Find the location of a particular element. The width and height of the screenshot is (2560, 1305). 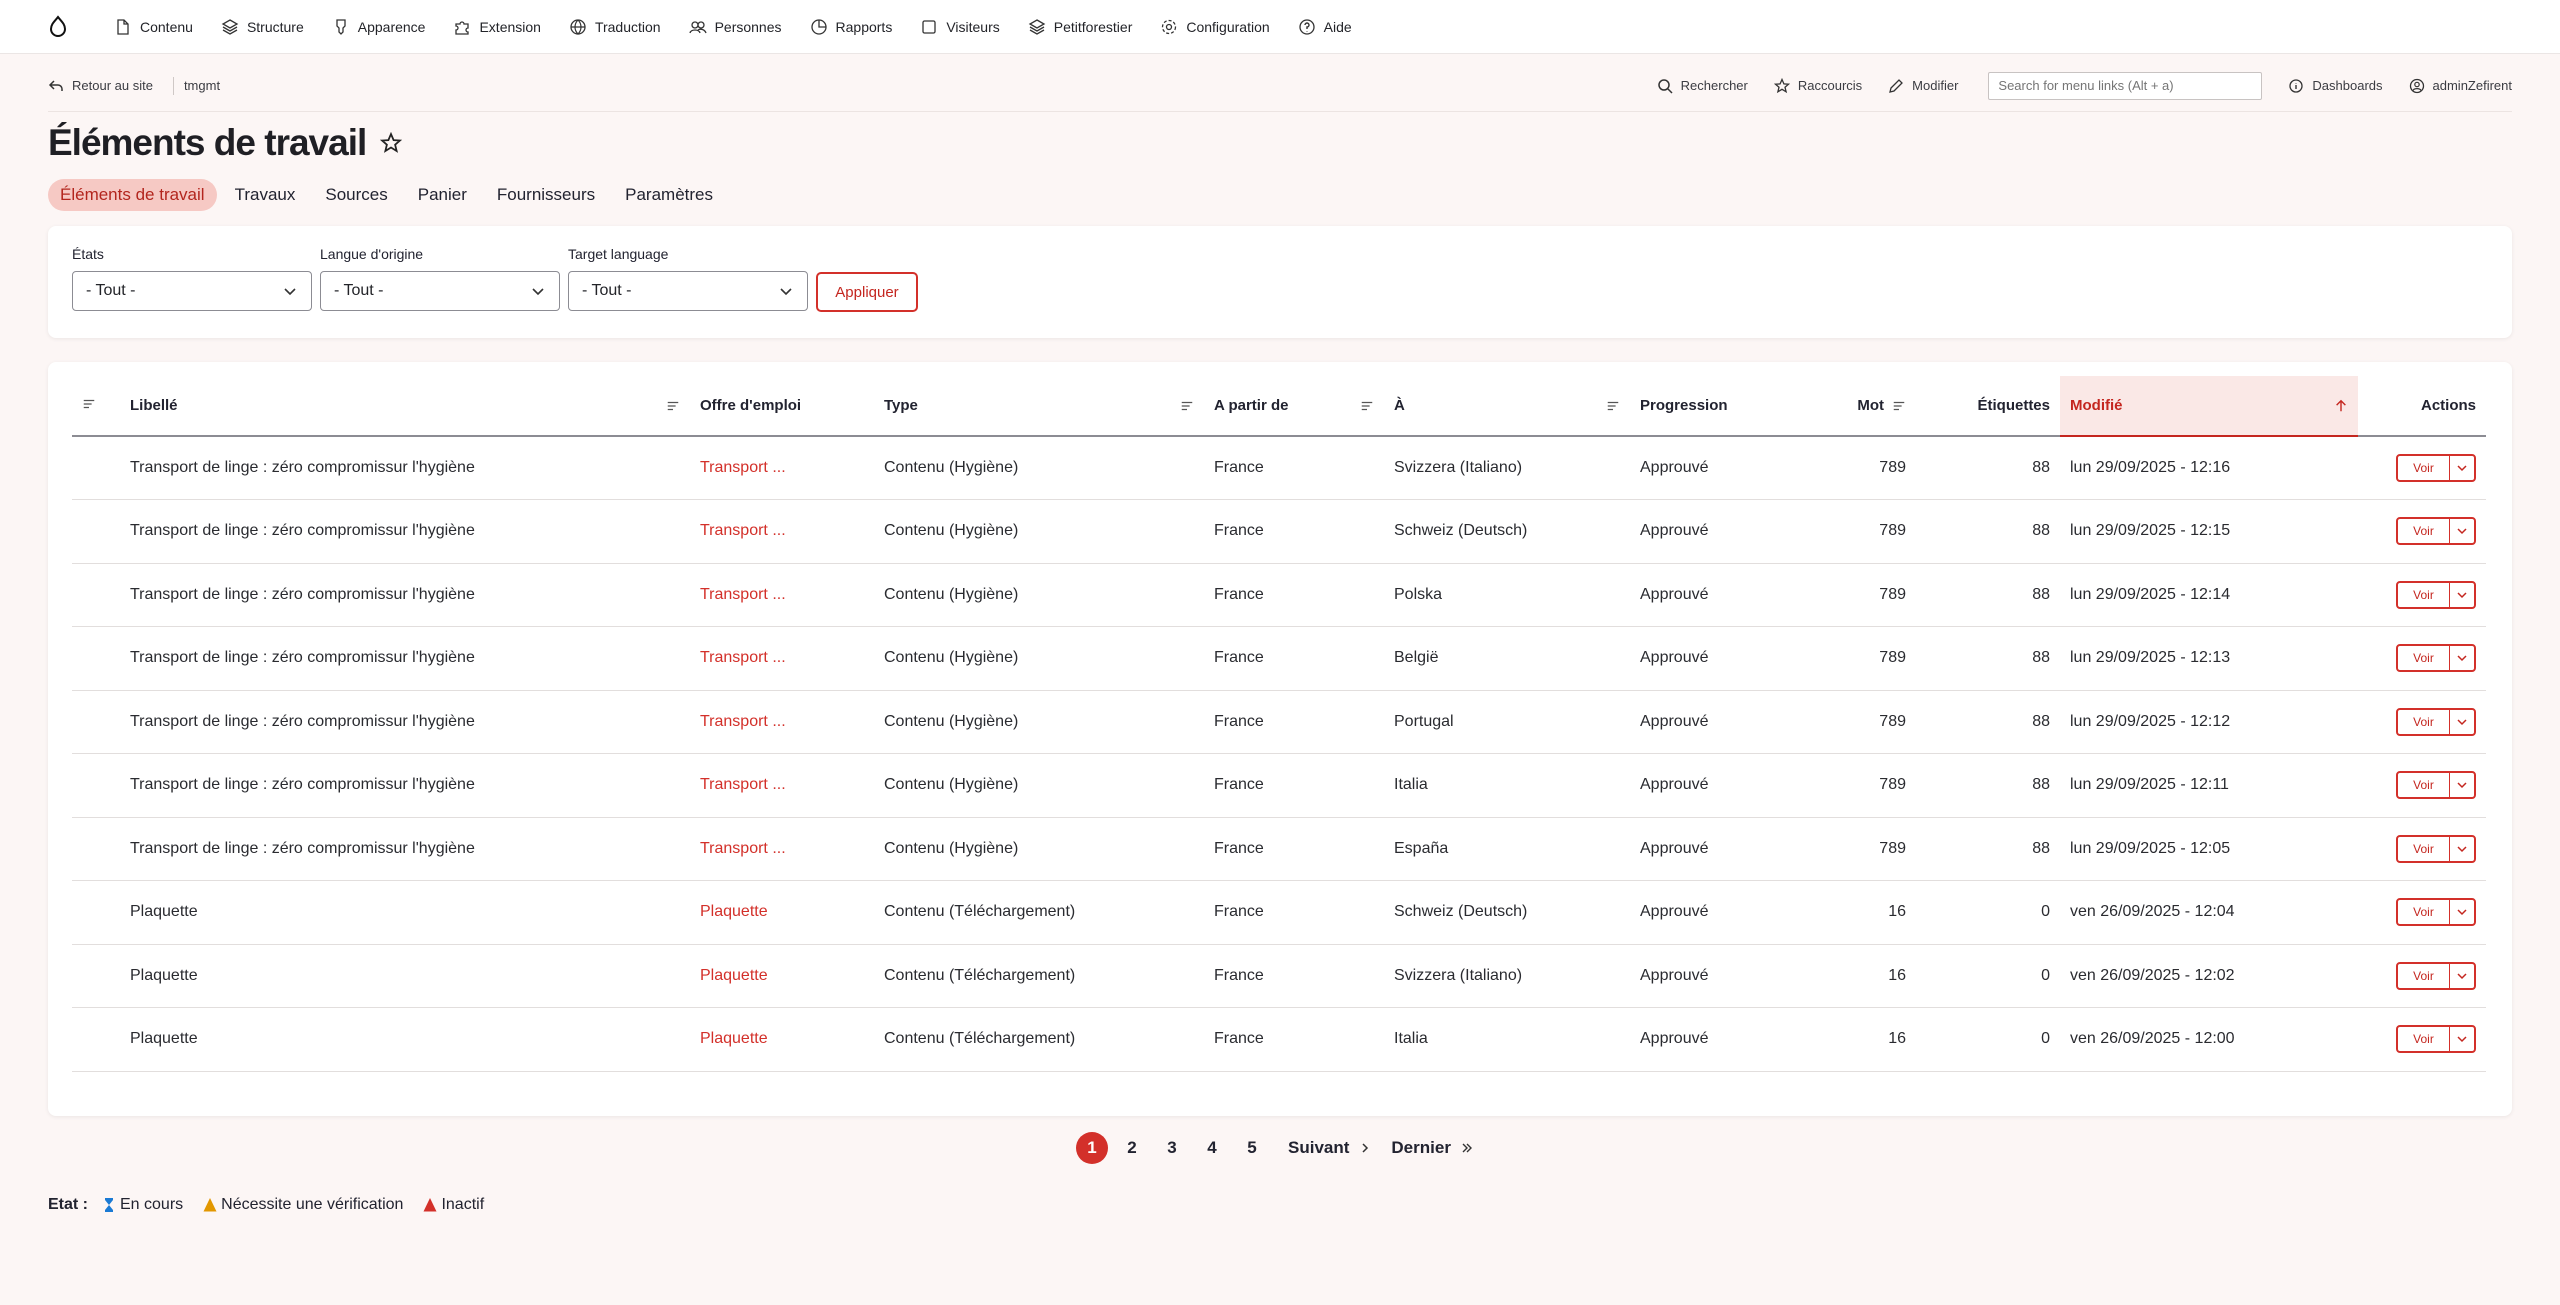

states-filter: États - Tout - is located at coordinates (192, 278).